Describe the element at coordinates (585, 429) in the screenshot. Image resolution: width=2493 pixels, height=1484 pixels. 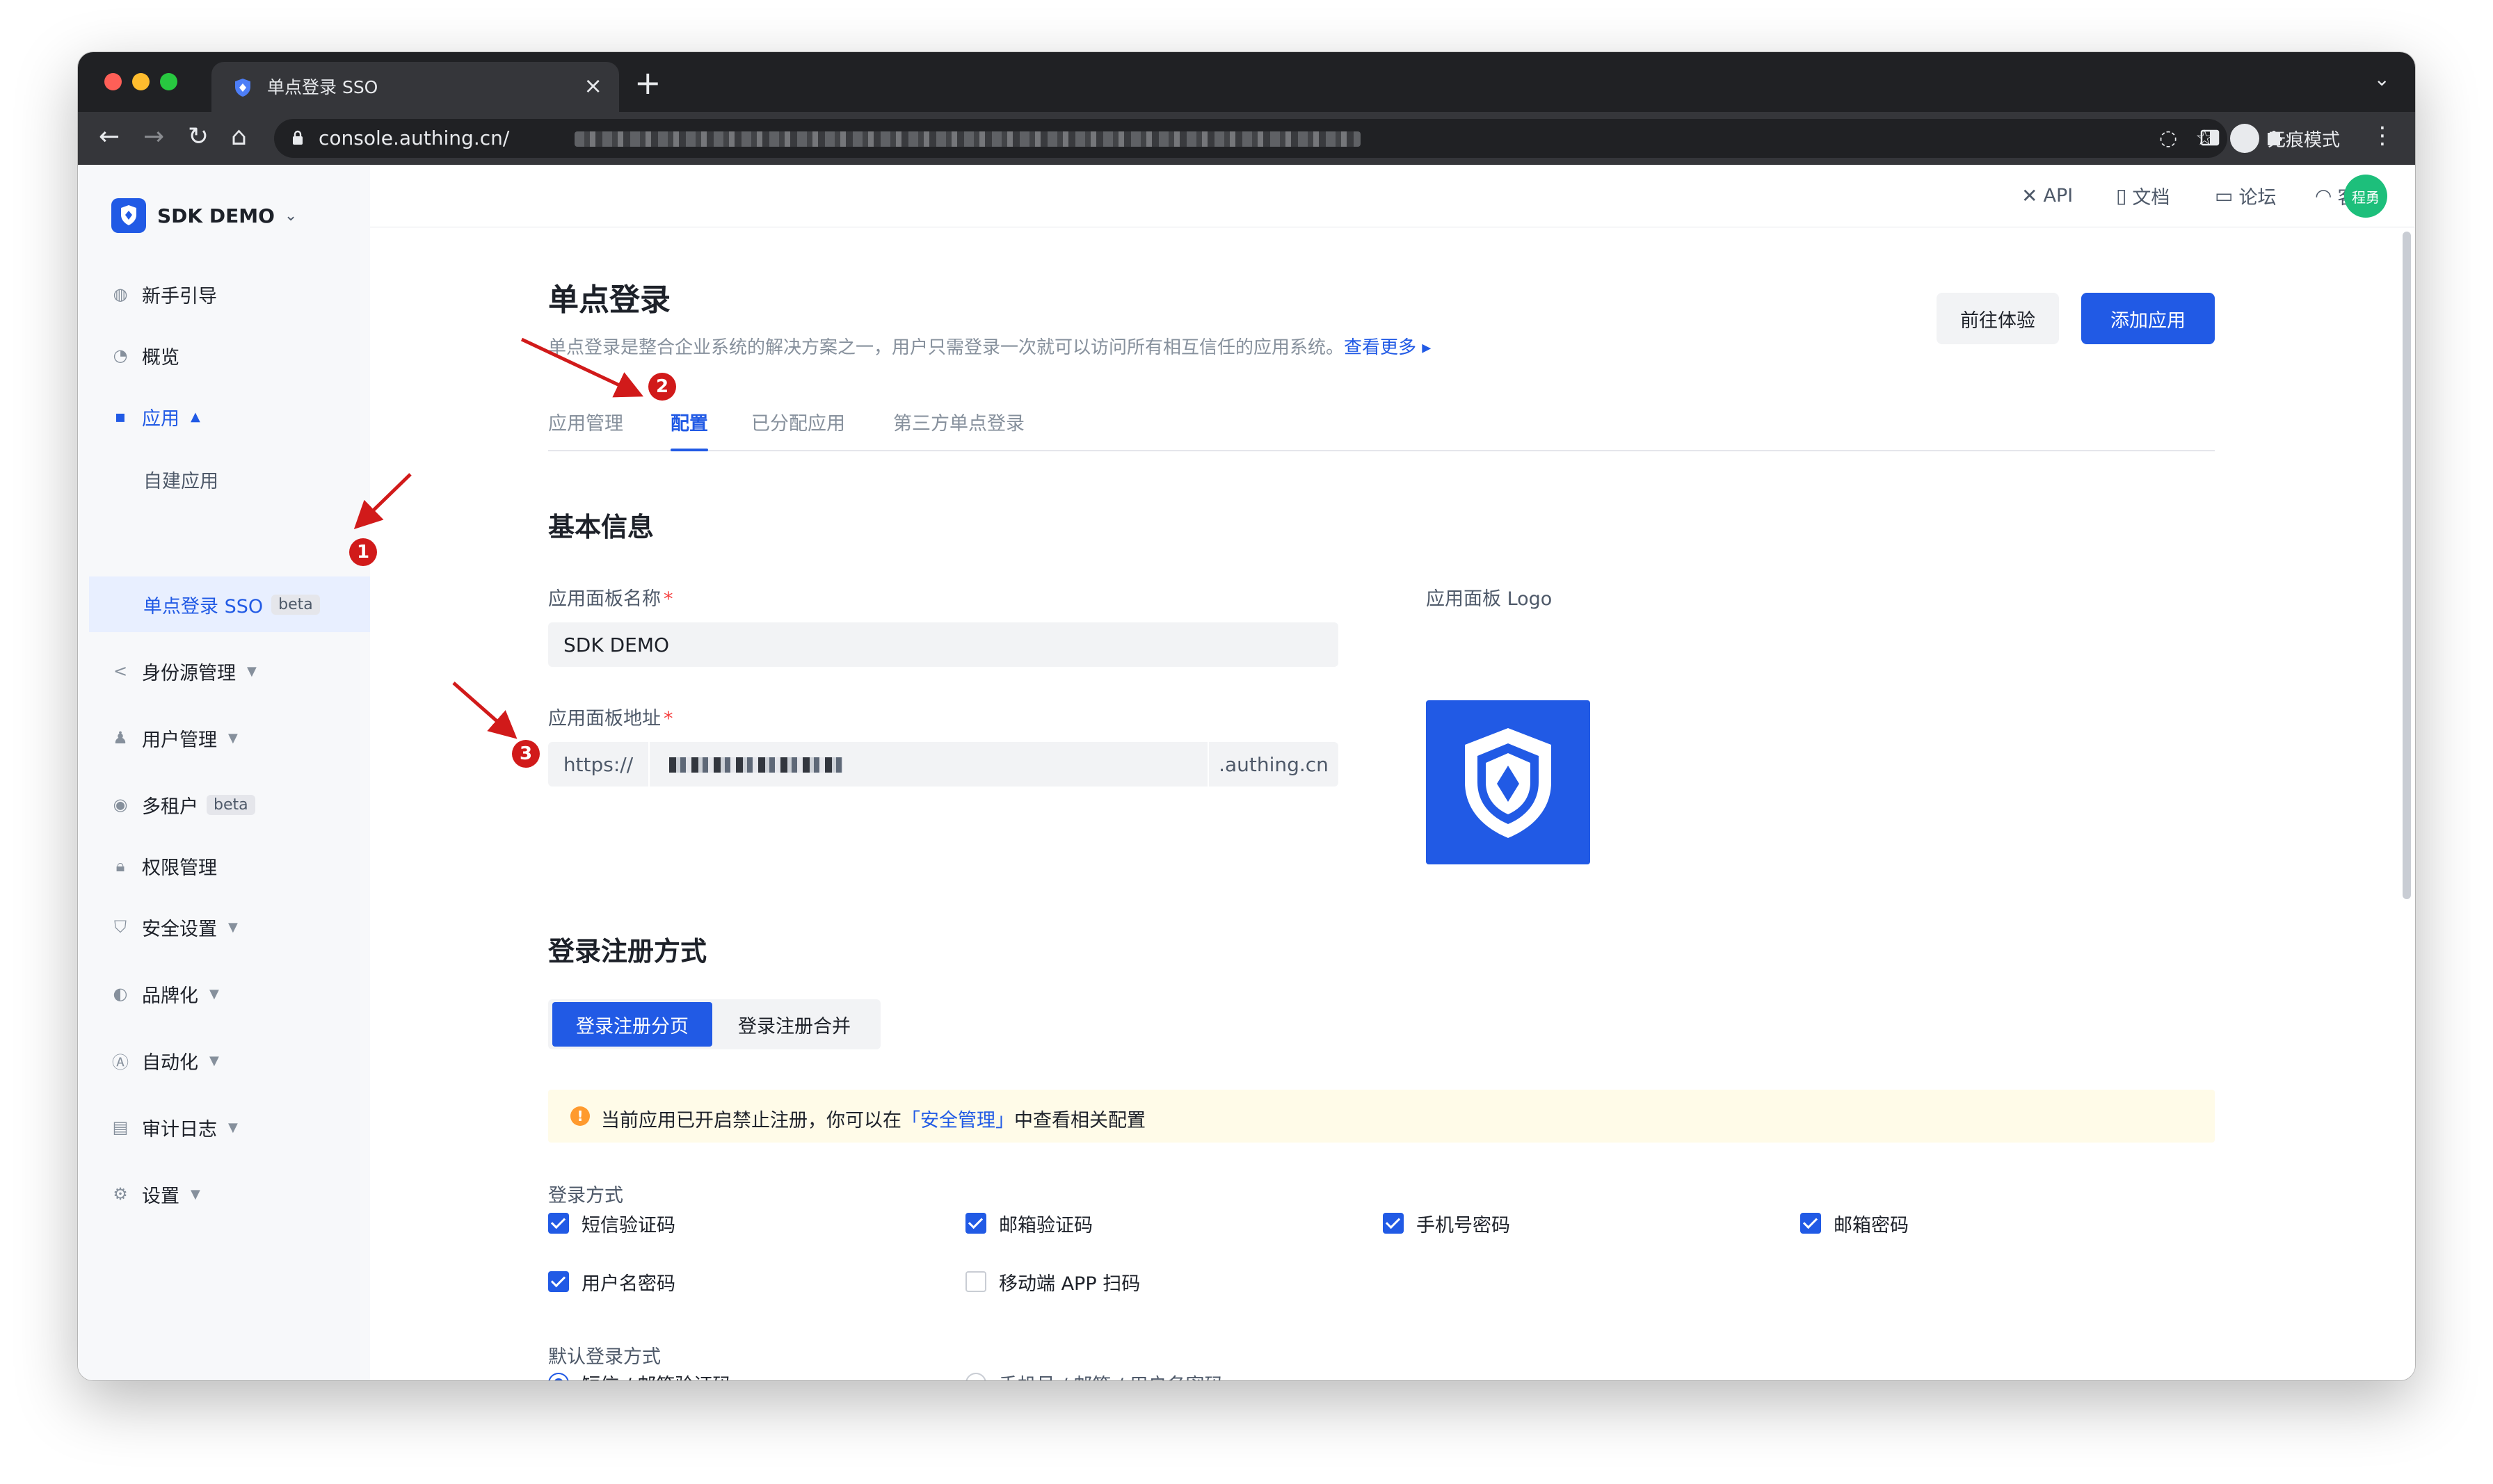
I see `tab-app-management: 应用管理` at that location.